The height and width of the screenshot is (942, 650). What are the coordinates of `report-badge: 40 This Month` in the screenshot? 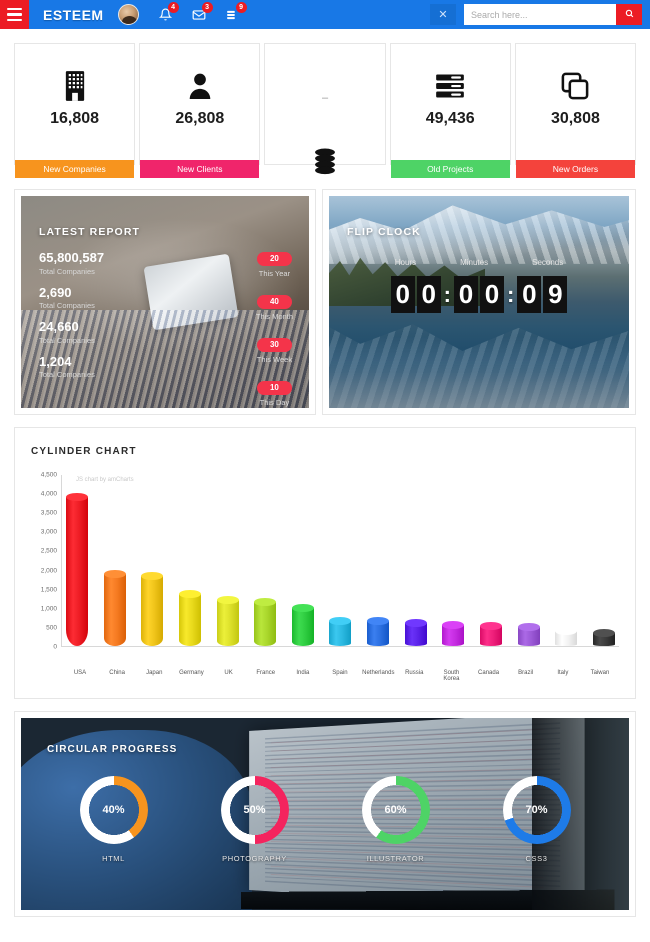 It's located at (274, 306).